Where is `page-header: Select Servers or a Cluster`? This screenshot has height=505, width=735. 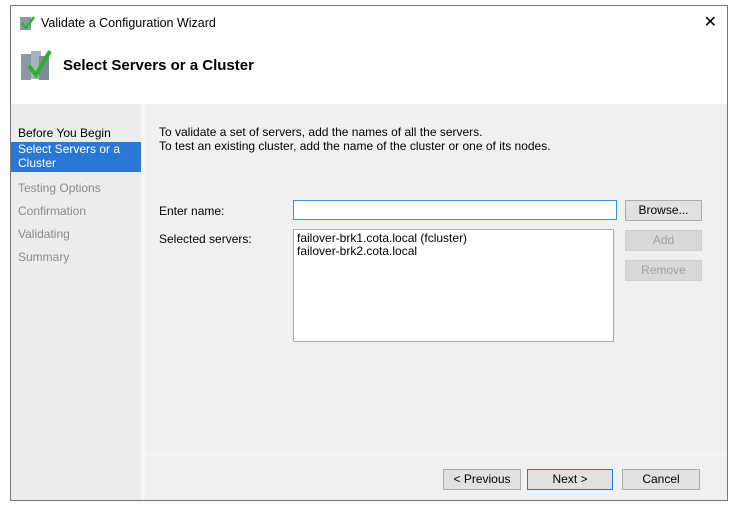 page-header: Select Servers or a Cluster is located at coordinates (136, 65).